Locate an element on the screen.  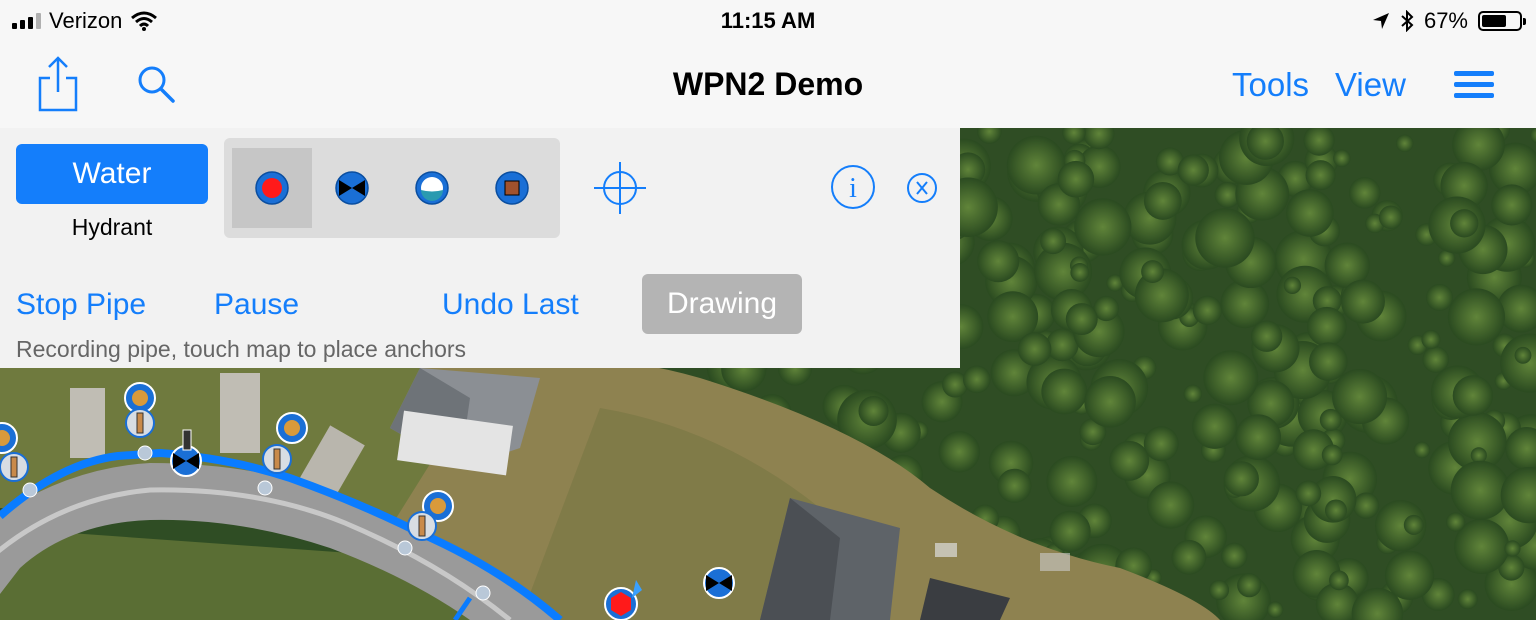
svg-text: i is located at coordinates (853, 188).